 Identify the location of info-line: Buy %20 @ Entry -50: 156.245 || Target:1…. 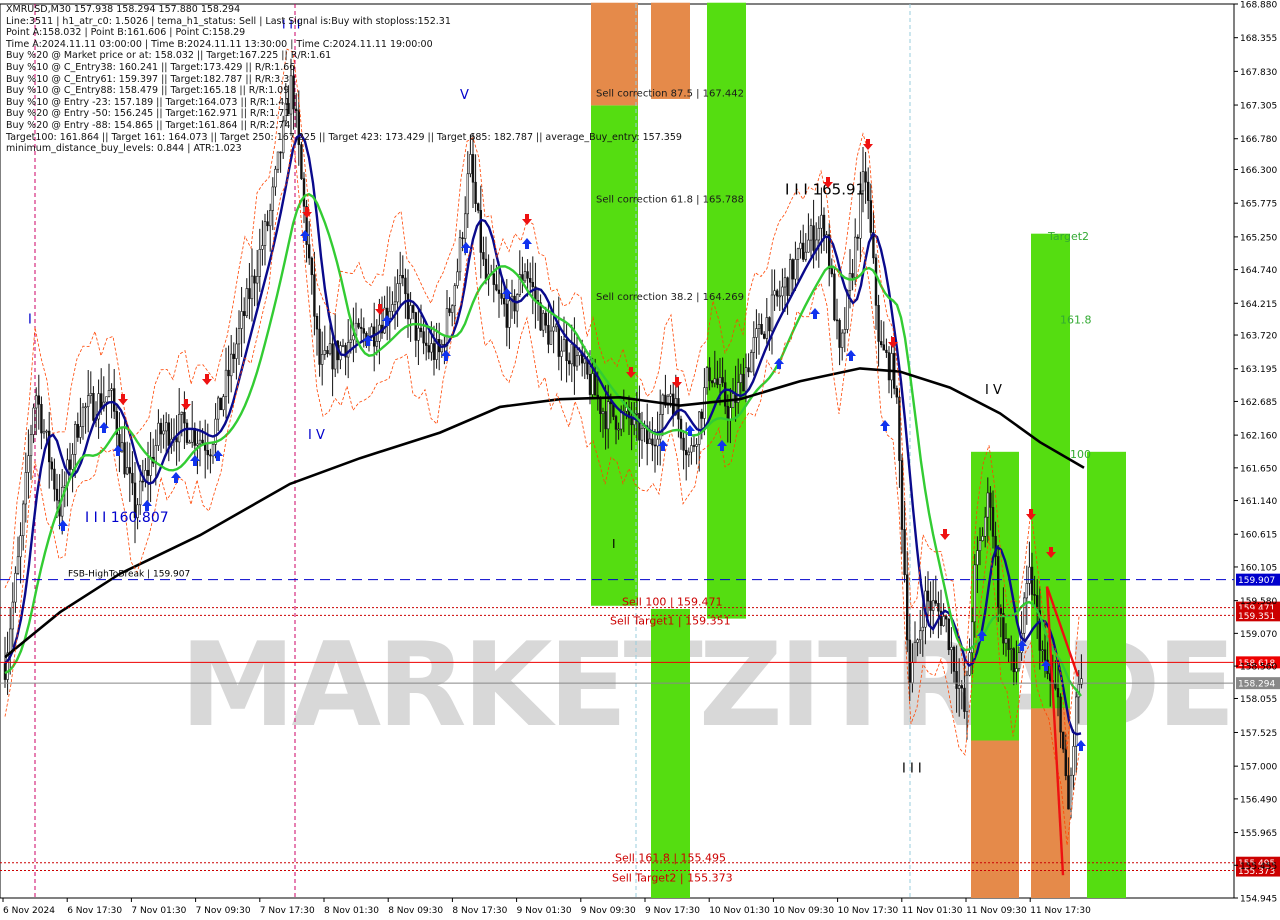
(148, 114).